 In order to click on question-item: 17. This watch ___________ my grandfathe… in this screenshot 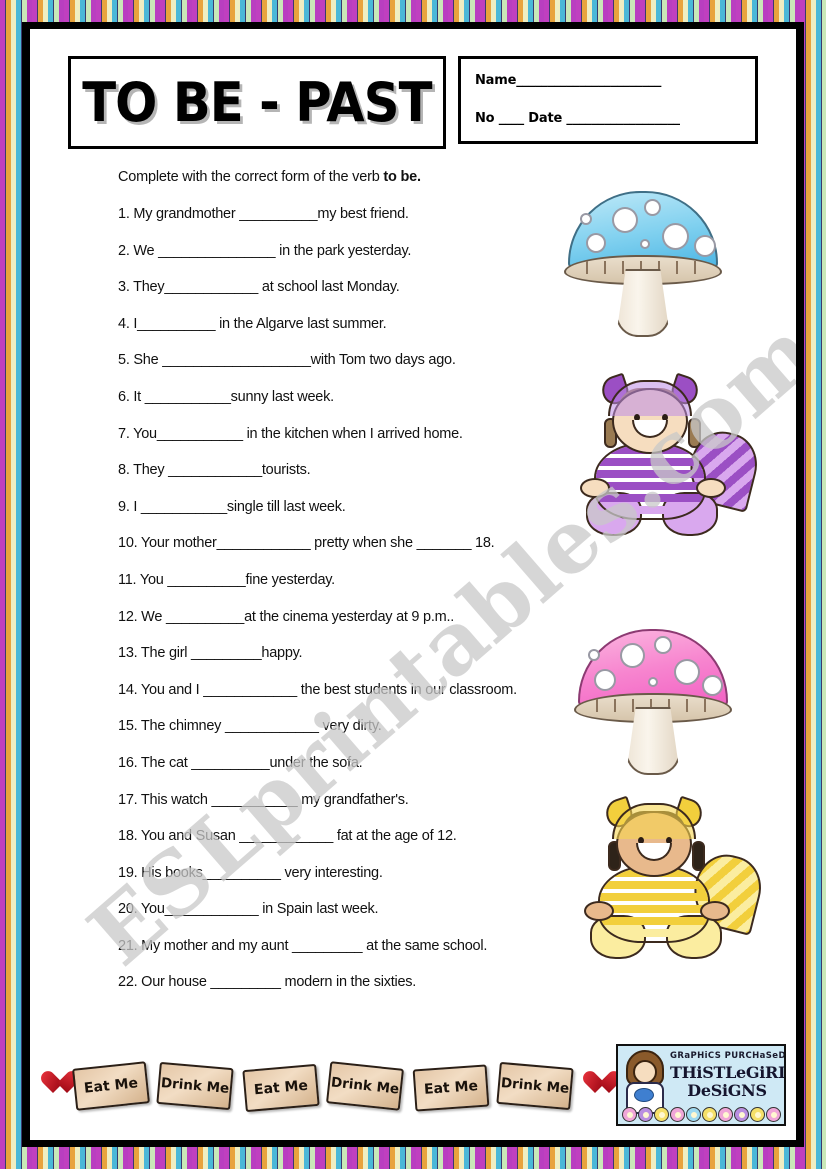, I will do `click(348, 800)`.